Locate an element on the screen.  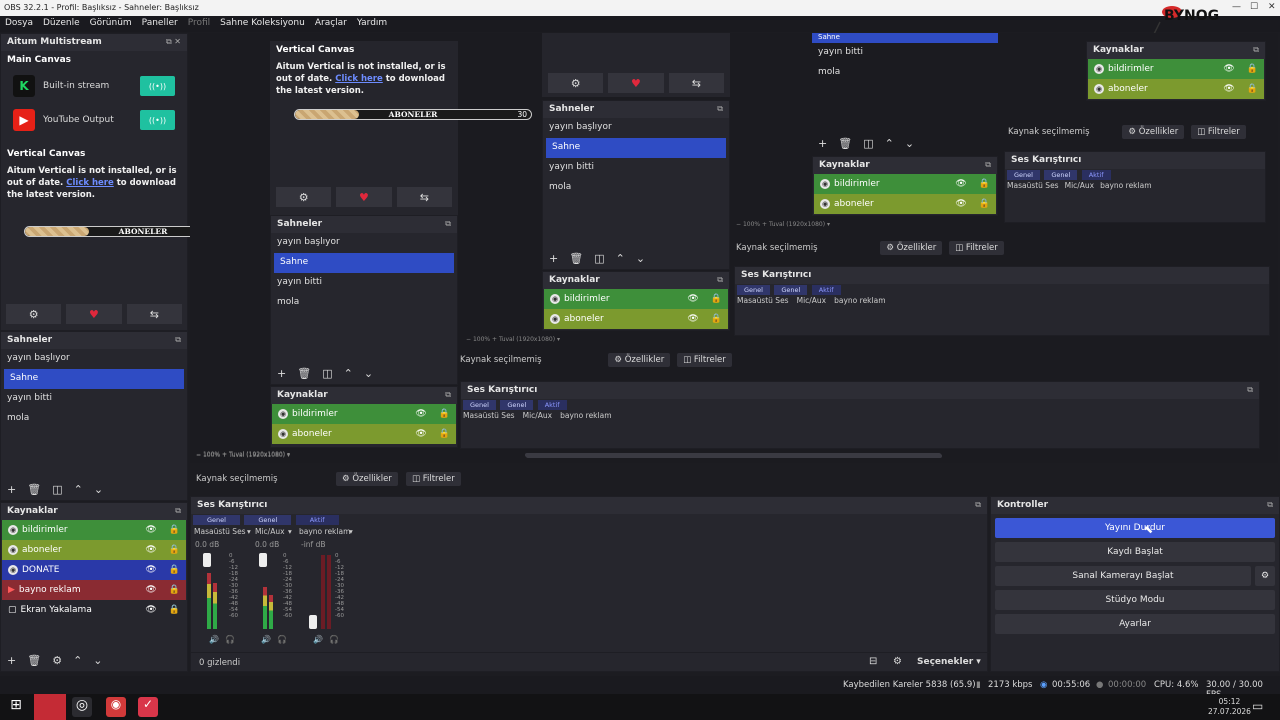
options-button: Seçenekler ▾ is located at coordinates (949, 662).